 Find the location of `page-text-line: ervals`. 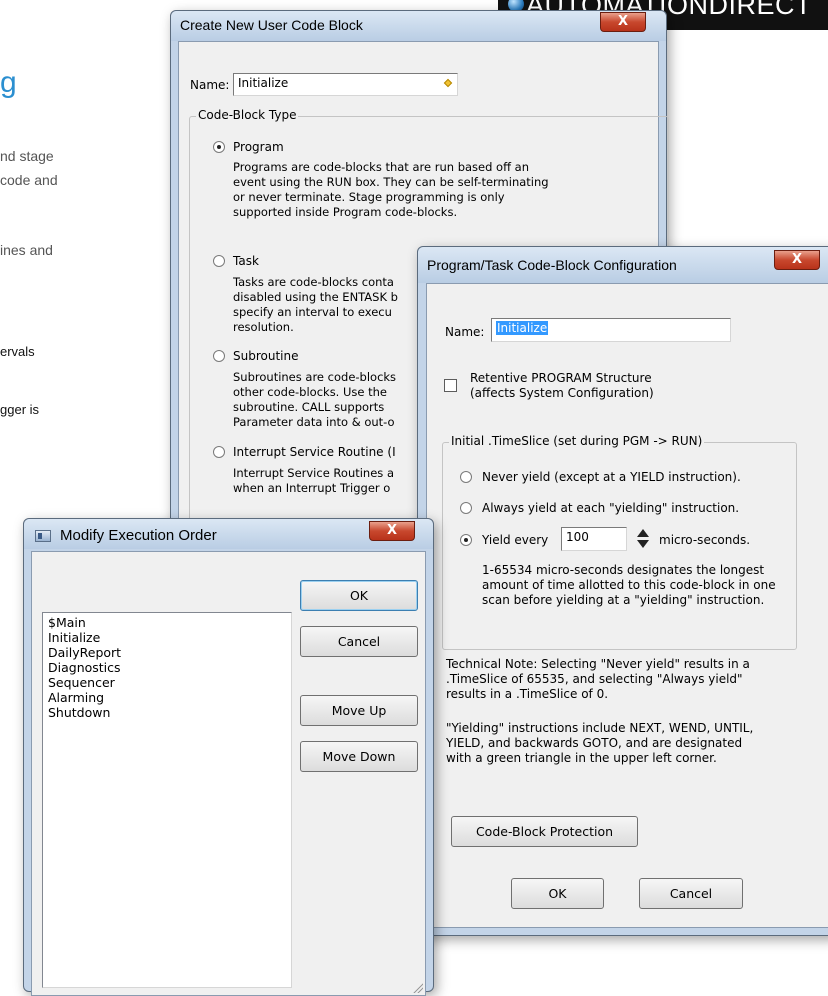

page-text-line: ervals is located at coordinates (17, 351).